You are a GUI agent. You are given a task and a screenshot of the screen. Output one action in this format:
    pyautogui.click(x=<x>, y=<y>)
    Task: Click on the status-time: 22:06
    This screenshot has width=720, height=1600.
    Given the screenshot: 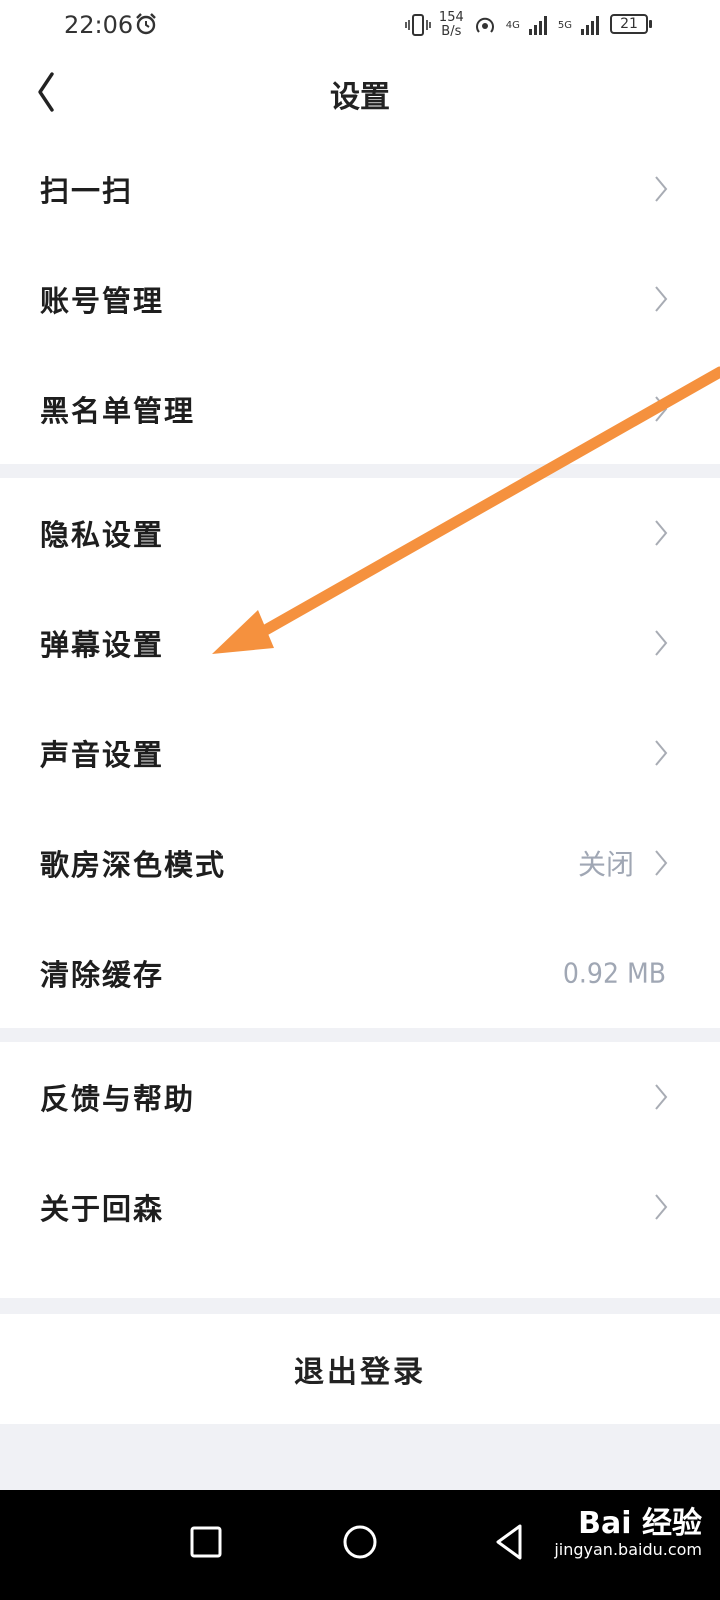 What is the action you would take?
    pyautogui.click(x=99, y=25)
    